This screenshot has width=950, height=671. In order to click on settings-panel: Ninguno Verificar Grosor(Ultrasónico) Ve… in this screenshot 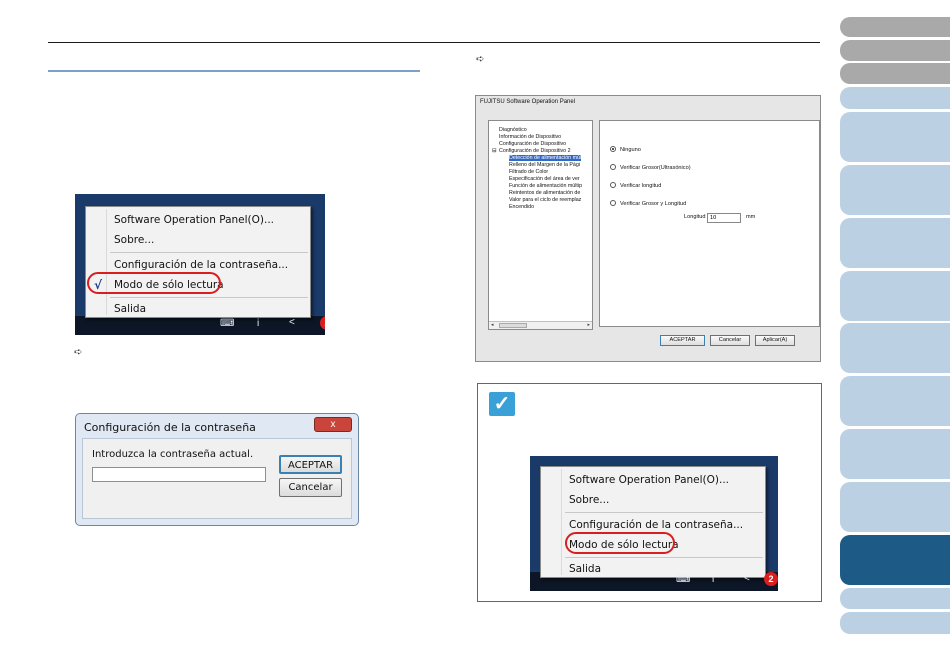, I will do `click(709, 223)`.